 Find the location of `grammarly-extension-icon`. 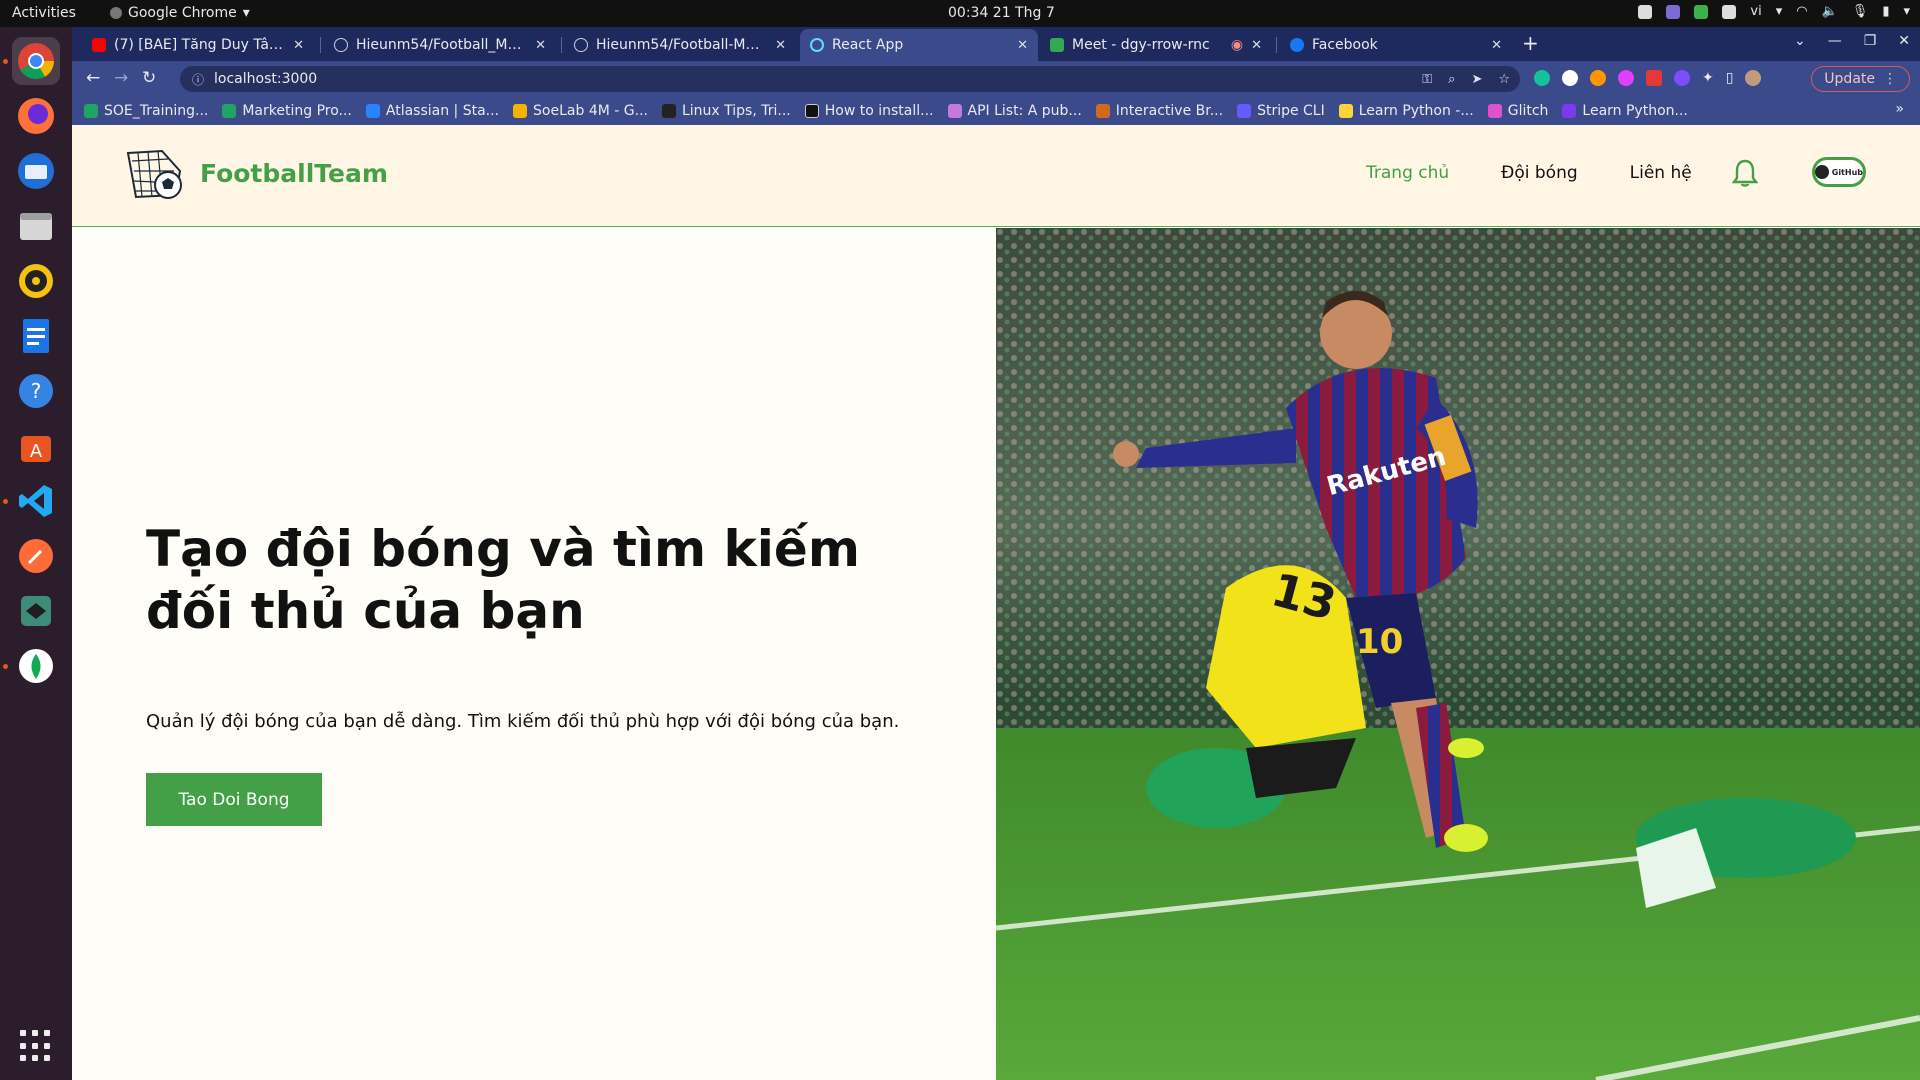

grammarly-extension-icon is located at coordinates (1542, 78).